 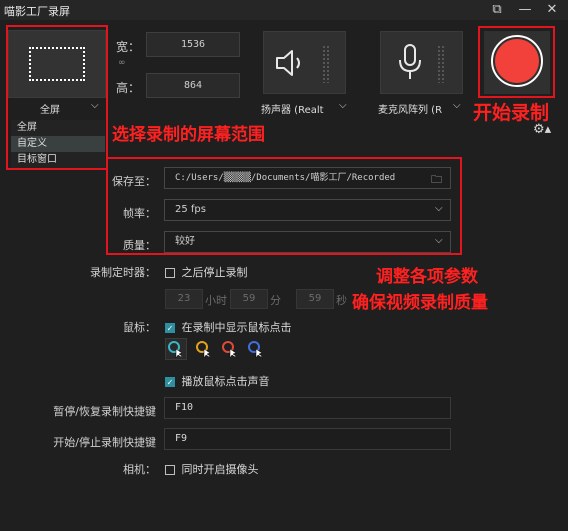 I want to click on cursor-style-teal-icon, so click(x=176, y=349).